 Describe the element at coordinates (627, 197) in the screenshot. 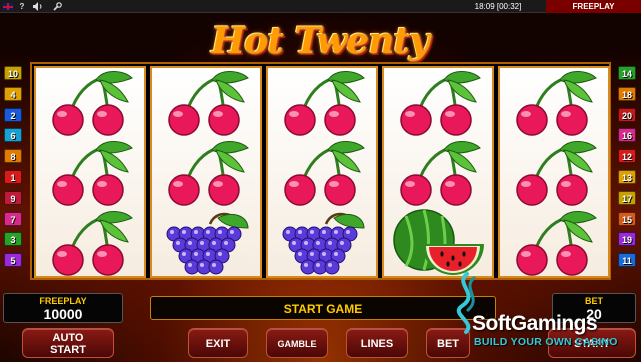

I see `line-badge-17: 17` at that location.